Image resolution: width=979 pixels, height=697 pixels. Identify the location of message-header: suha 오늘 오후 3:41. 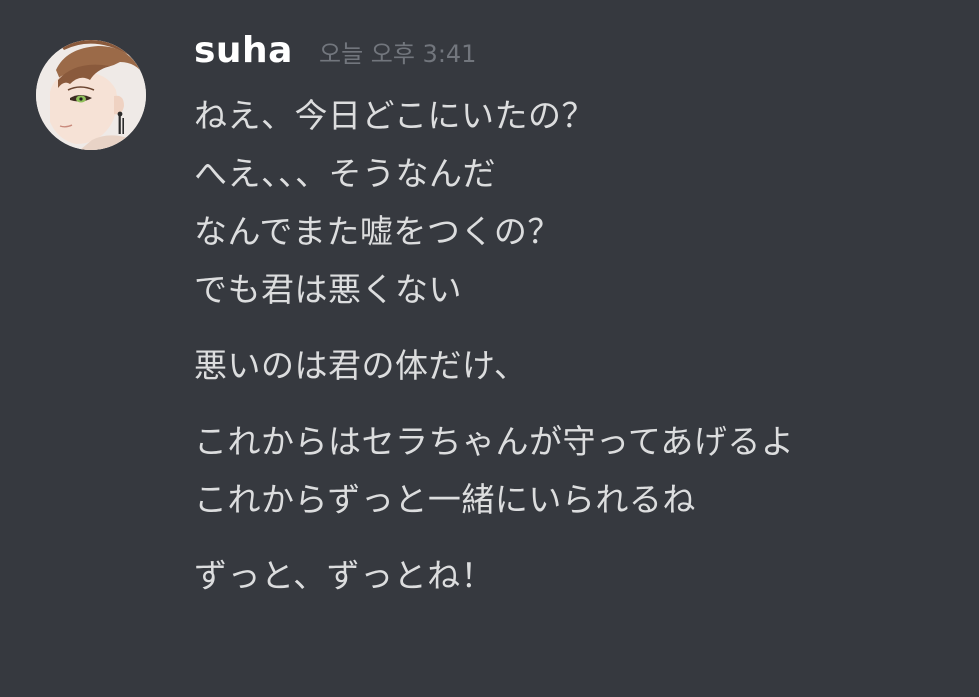
(335, 52).